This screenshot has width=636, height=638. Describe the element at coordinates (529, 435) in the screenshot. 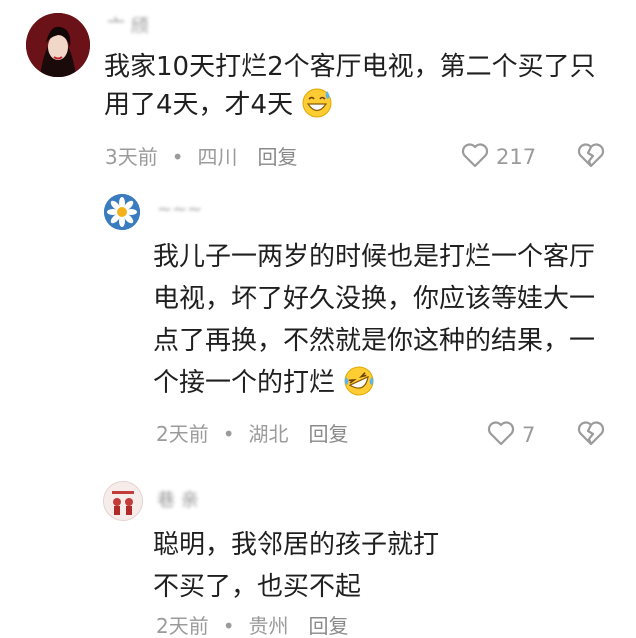

I see `like-count: 7` at that location.